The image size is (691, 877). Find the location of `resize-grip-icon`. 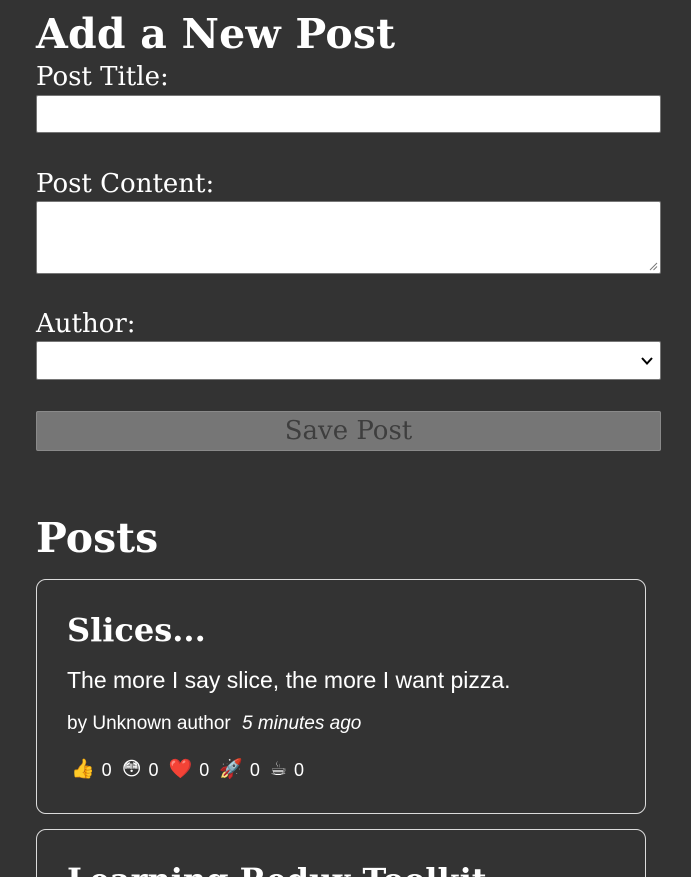

resize-grip-icon is located at coordinates (653, 266).